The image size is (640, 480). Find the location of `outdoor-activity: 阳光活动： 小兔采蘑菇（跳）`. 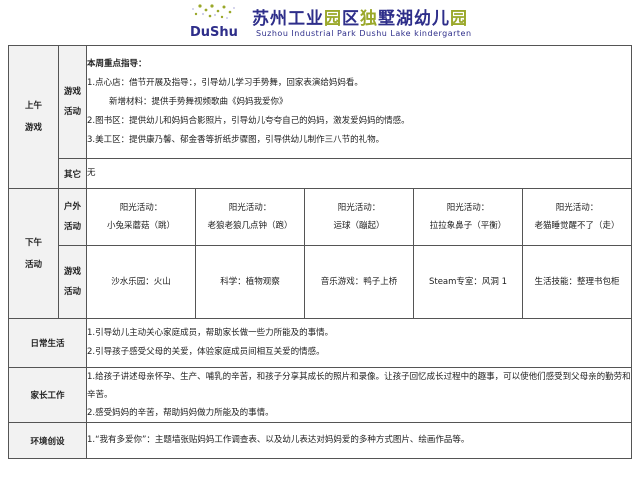

outdoor-activity: 阳光活动： 小兔采蘑菇（跳） is located at coordinates (141, 217).